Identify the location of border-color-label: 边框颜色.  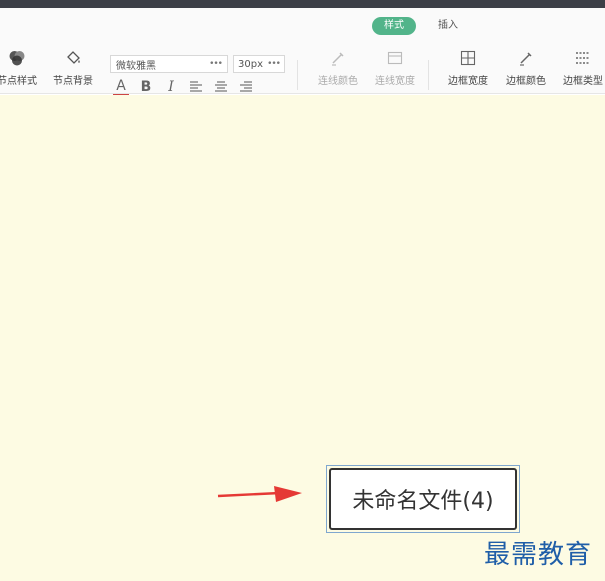
(526, 81).